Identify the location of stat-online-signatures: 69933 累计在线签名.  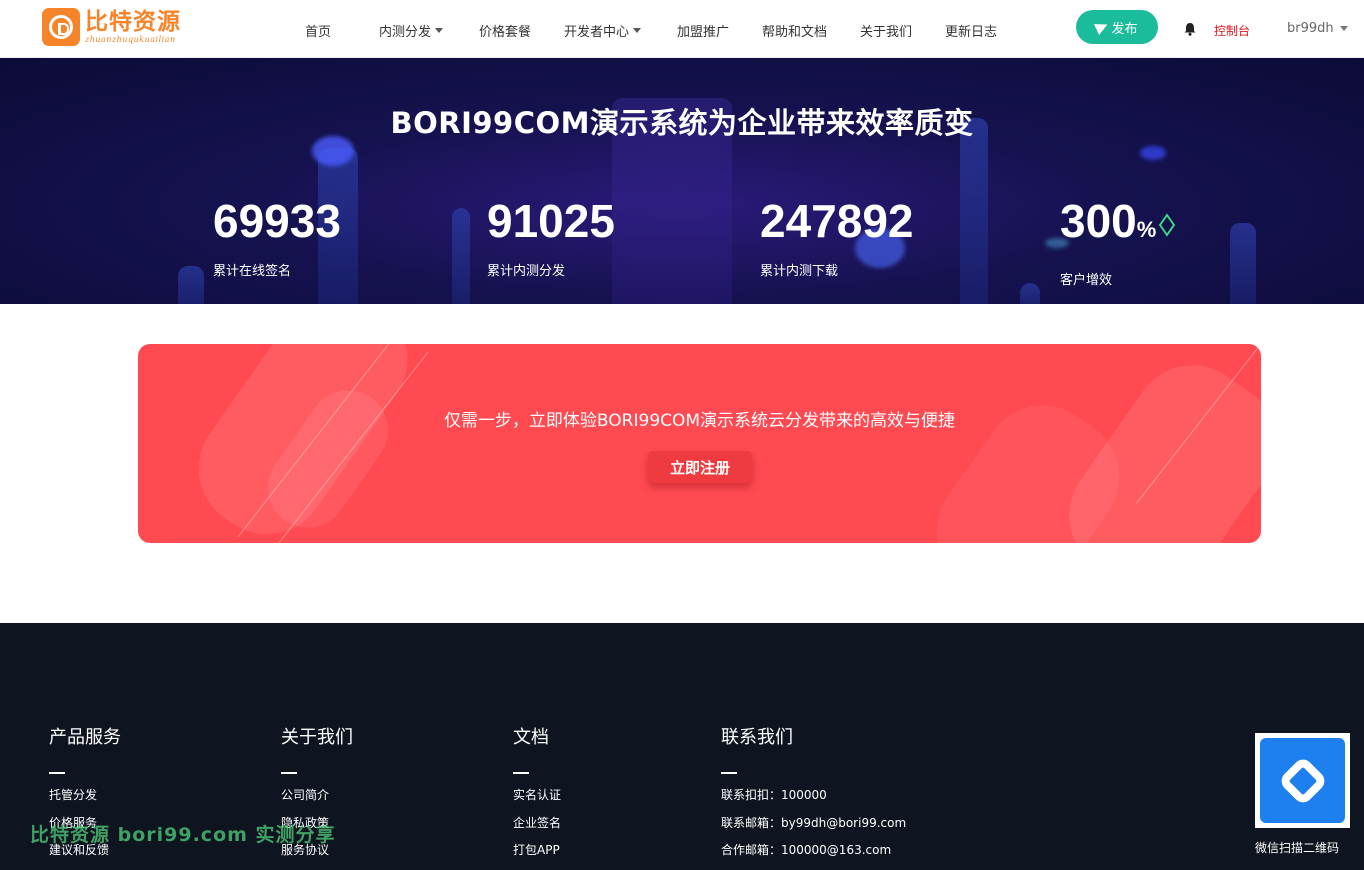
(277, 237).